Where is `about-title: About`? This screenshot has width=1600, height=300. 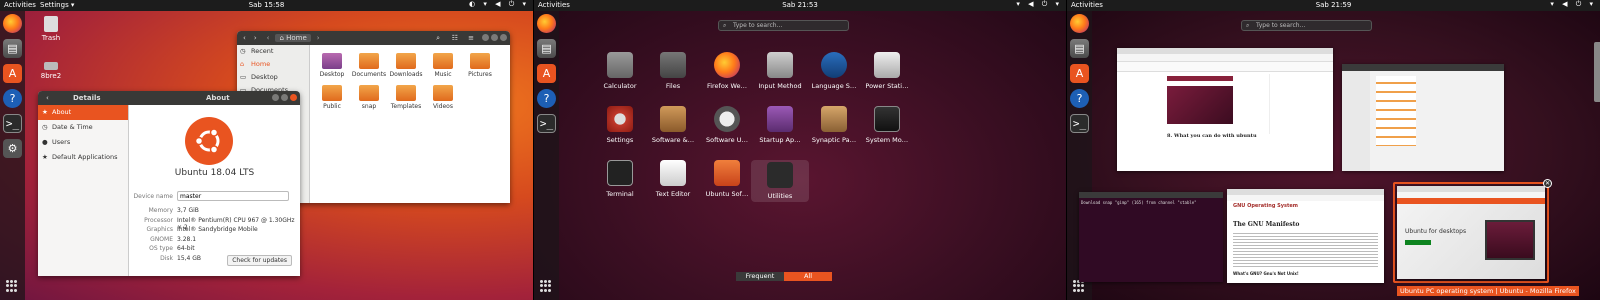
about-title: About is located at coordinates (218, 98).